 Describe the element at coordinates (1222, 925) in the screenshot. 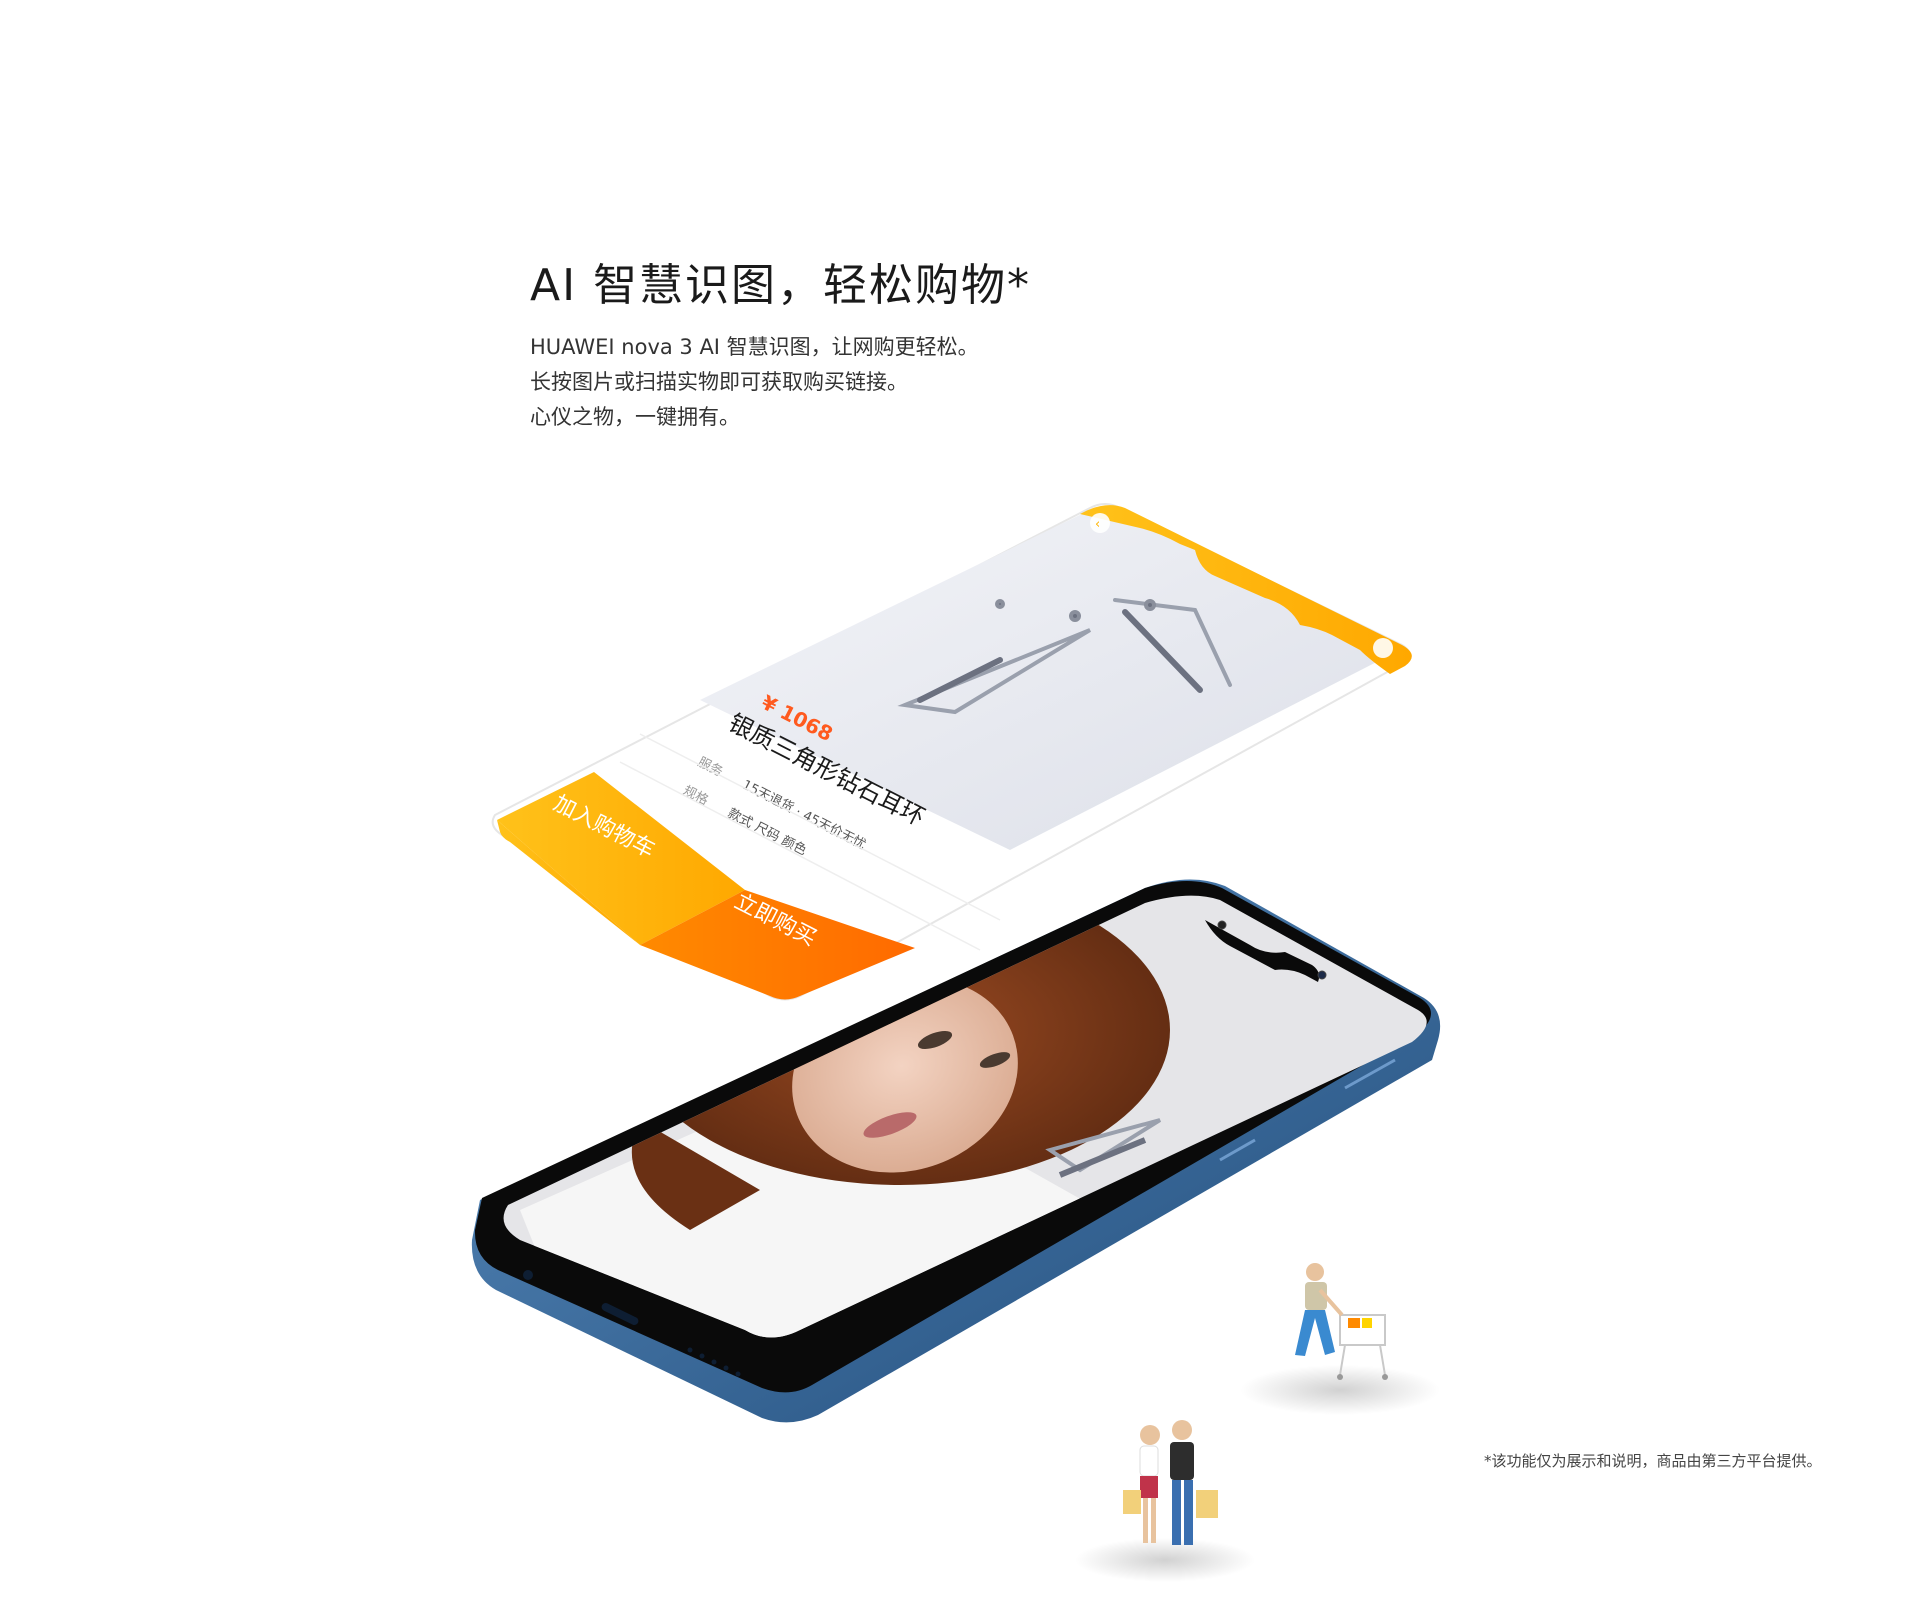

I see `front-camera-icon` at that location.